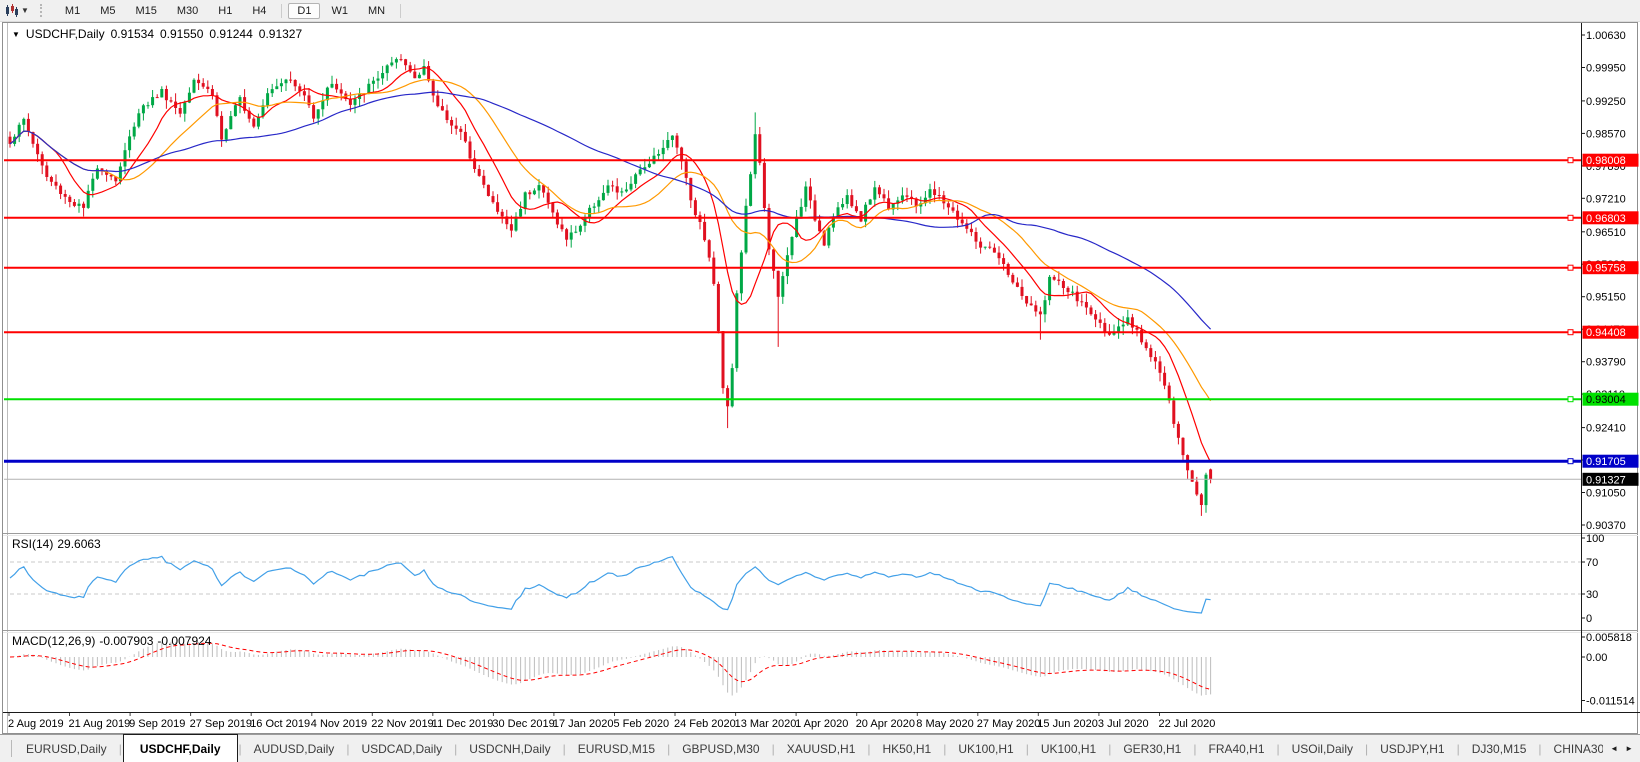 This screenshot has width=1640, height=762. Describe the element at coordinates (1606, 134) in the screenshot. I see `svg-text: 0.98570` at that location.